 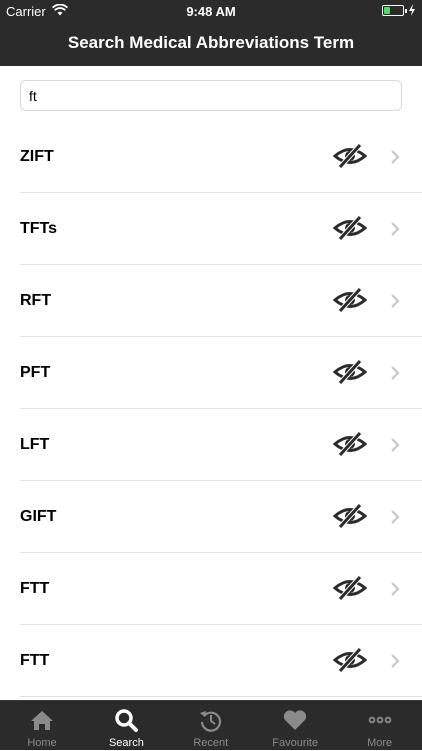 What do you see at coordinates (35, 372) in the screenshot?
I see `list-item-label: PFT` at bounding box center [35, 372].